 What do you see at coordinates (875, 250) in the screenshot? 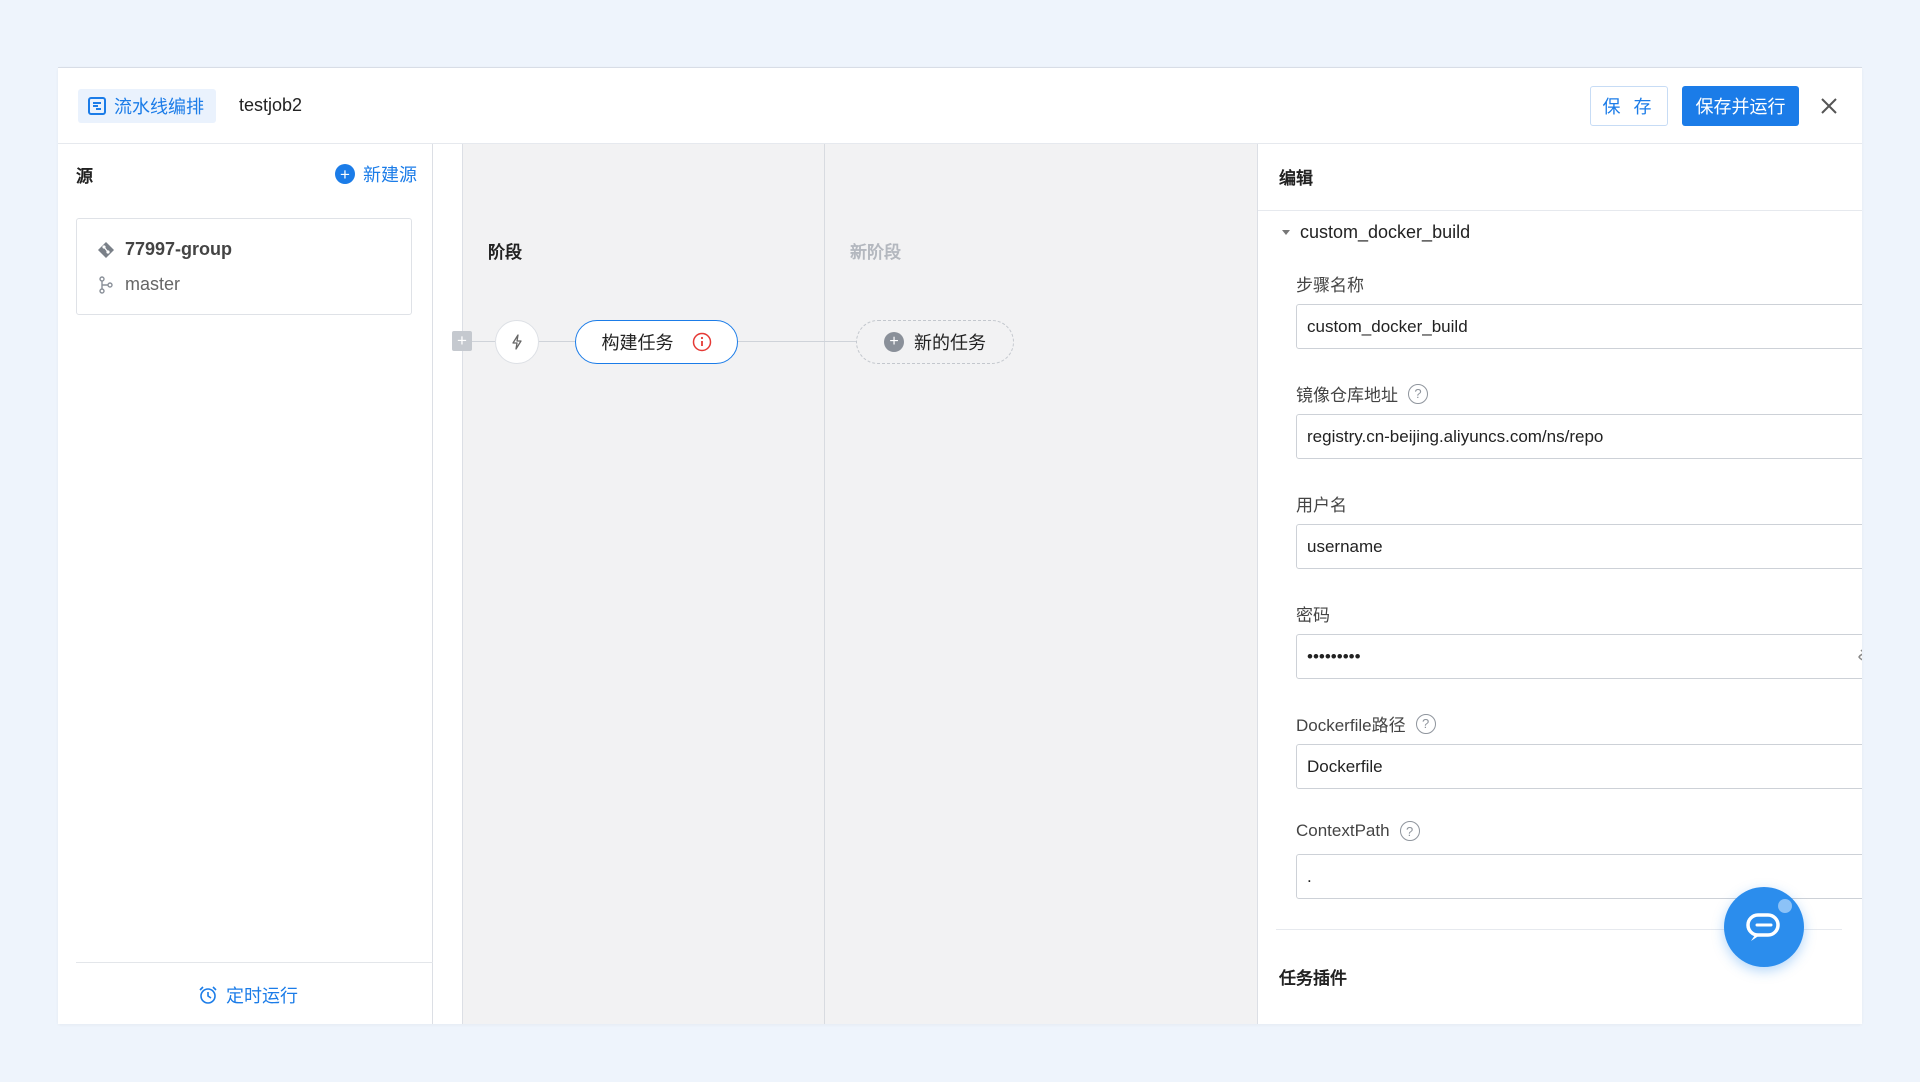
I see `new-stage-title: 新阶段` at bounding box center [875, 250].